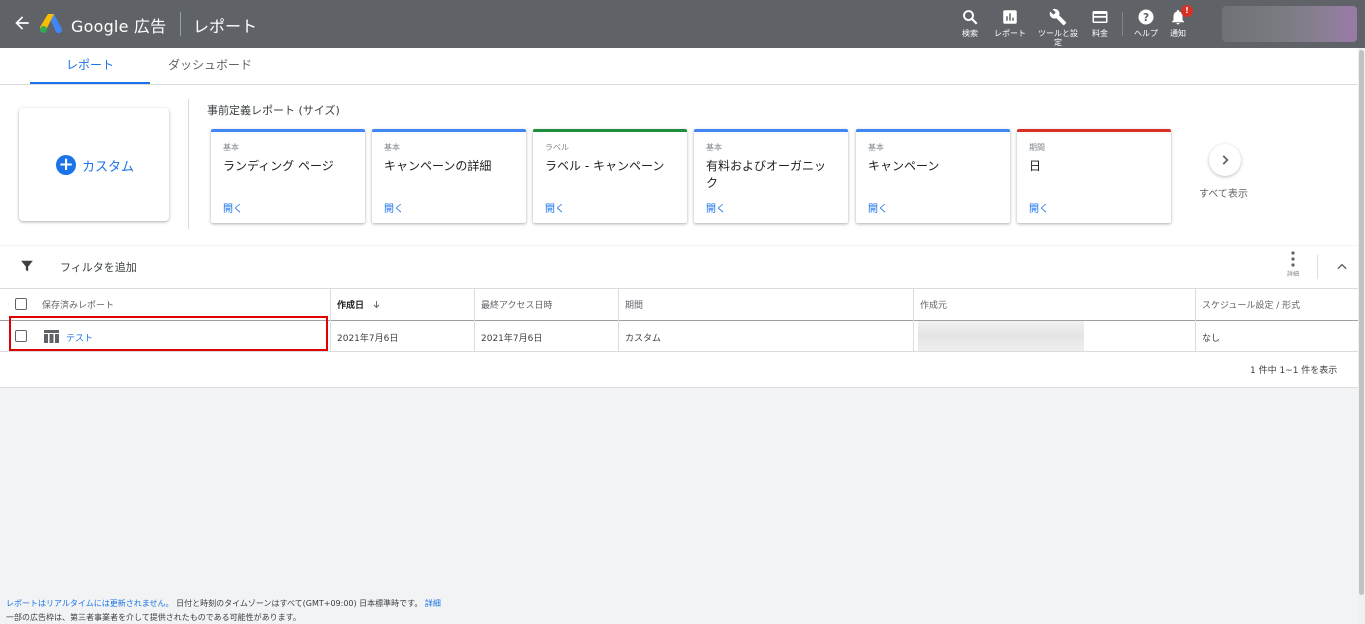 Image resolution: width=1365 pixels, height=624 pixels. I want to click on tab-dashboard: ダッシュボード, so click(210, 66).